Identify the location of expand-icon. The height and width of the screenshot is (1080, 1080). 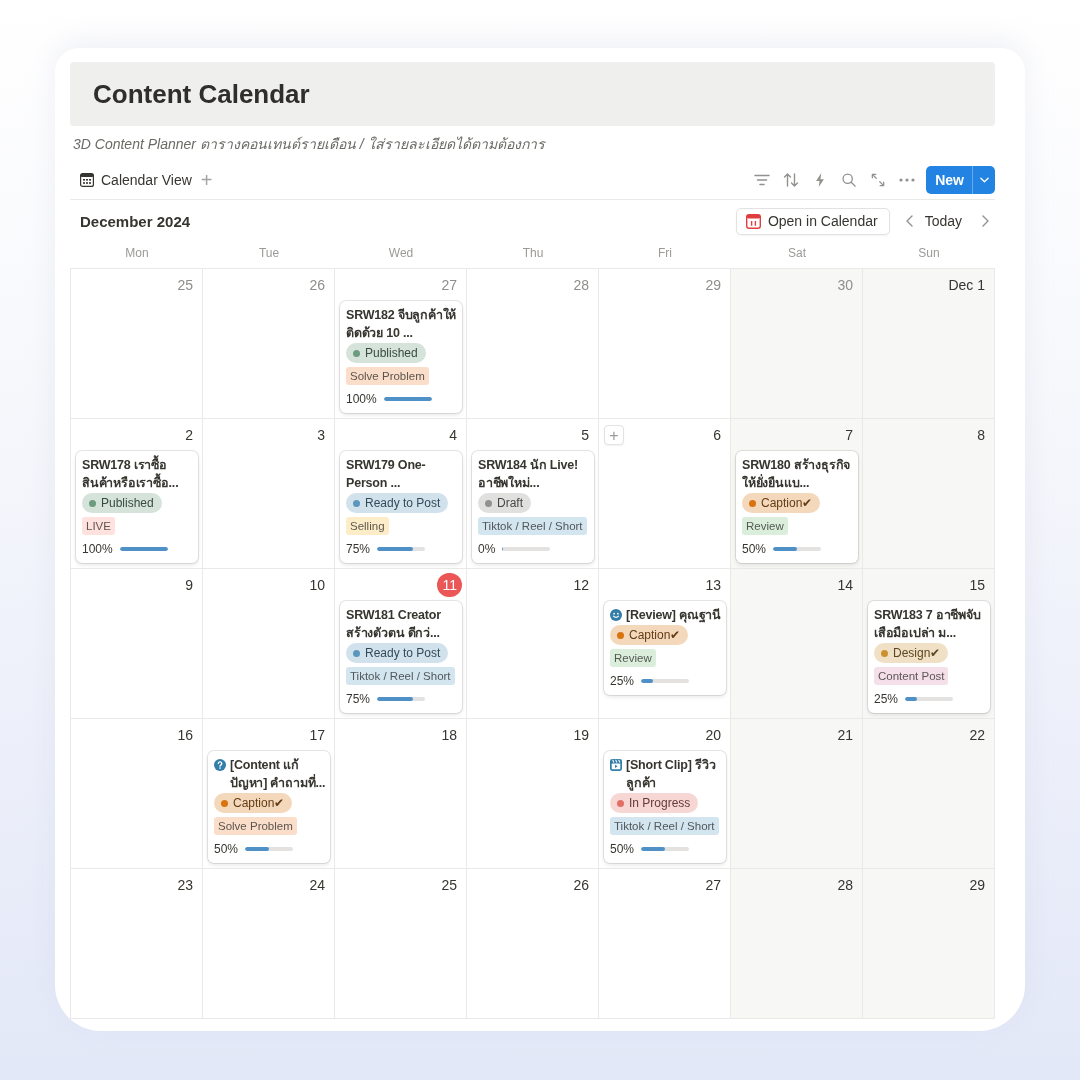
(878, 179).